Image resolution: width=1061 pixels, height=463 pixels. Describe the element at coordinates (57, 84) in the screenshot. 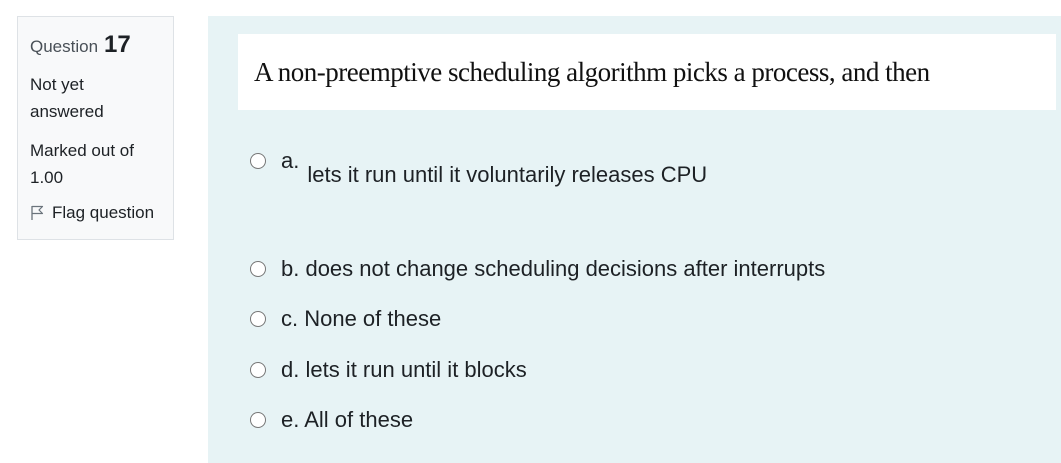

I see `state-line-1: Not yet` at that location.